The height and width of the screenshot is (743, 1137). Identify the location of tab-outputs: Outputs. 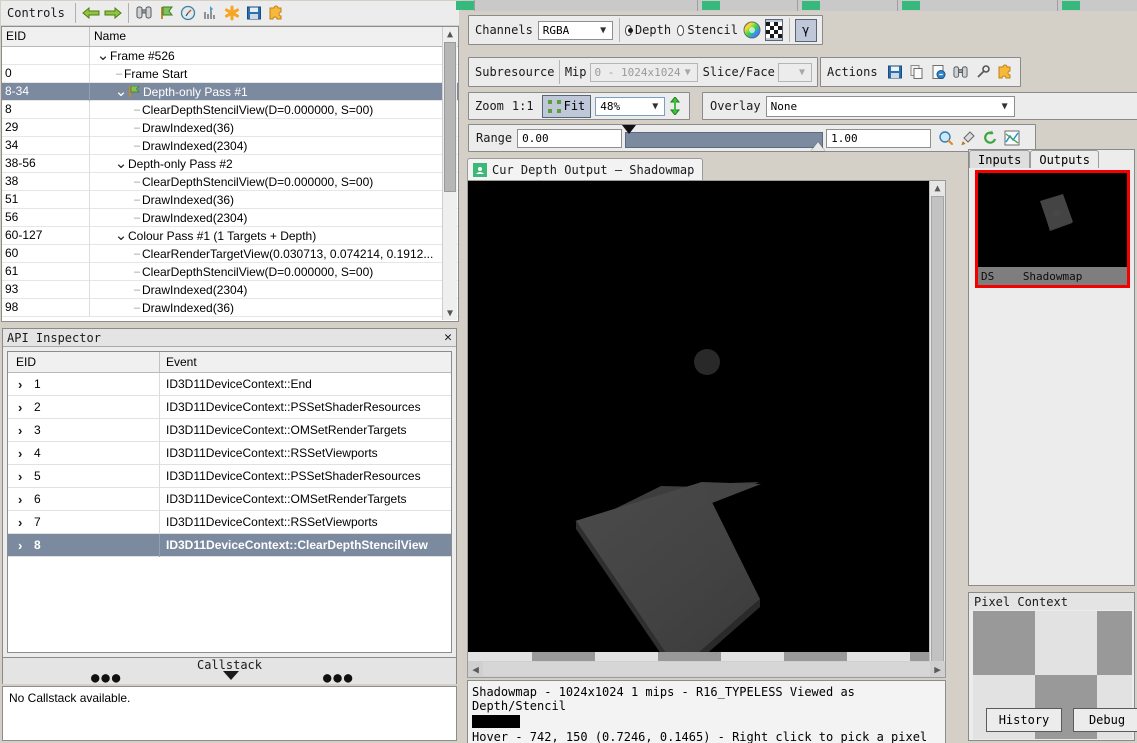
(1064, 159).